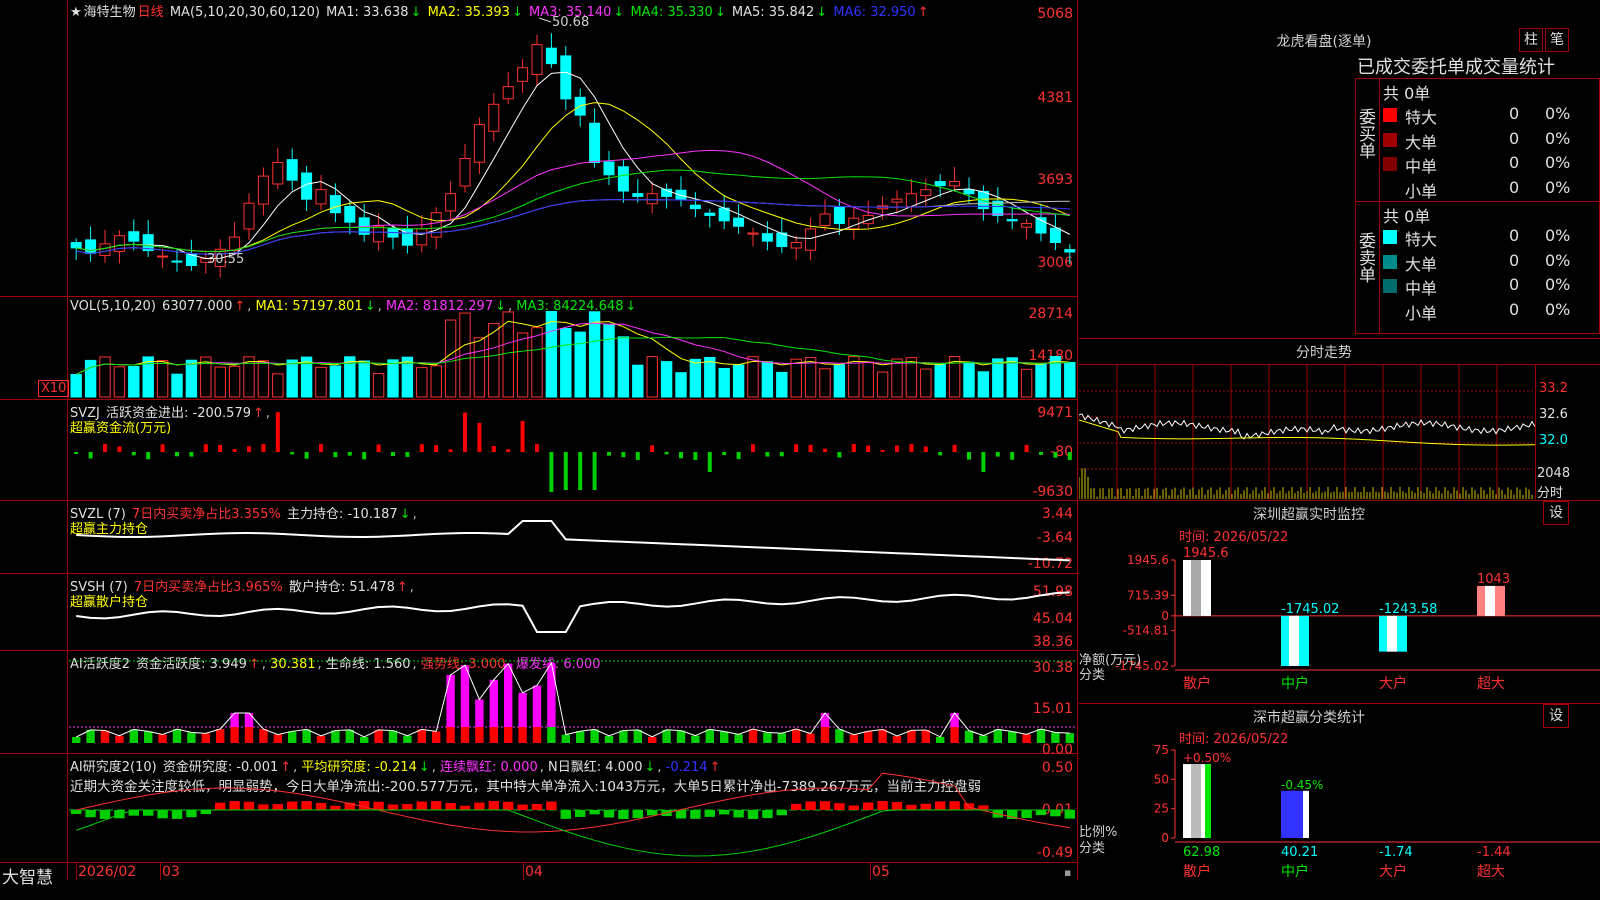 The width and height of the screenshot is (1600, 900). What do you see at coordinates (573, 702) in the screenshot?
I see `ai-active-chart` at bounding box center [573, 702].